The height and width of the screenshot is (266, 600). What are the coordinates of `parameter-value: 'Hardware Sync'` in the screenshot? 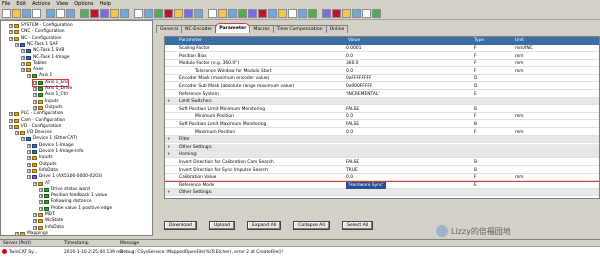 It's located at (366, 185).